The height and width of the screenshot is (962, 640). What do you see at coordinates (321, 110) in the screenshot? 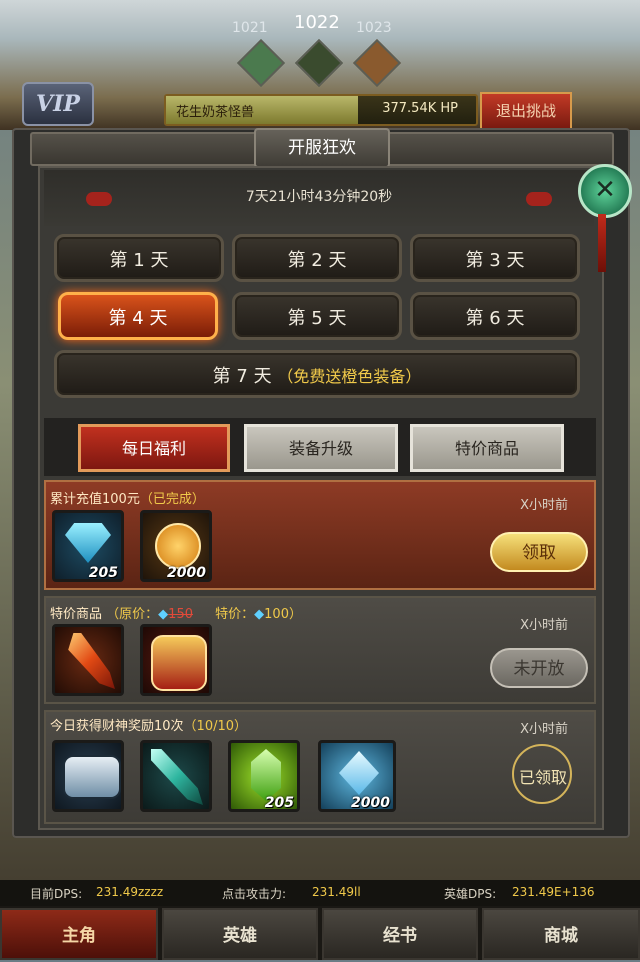
I see `boss-hp-bar: 花生奶茶怪兽 377.54K HP` at bounding box center [321, 110].